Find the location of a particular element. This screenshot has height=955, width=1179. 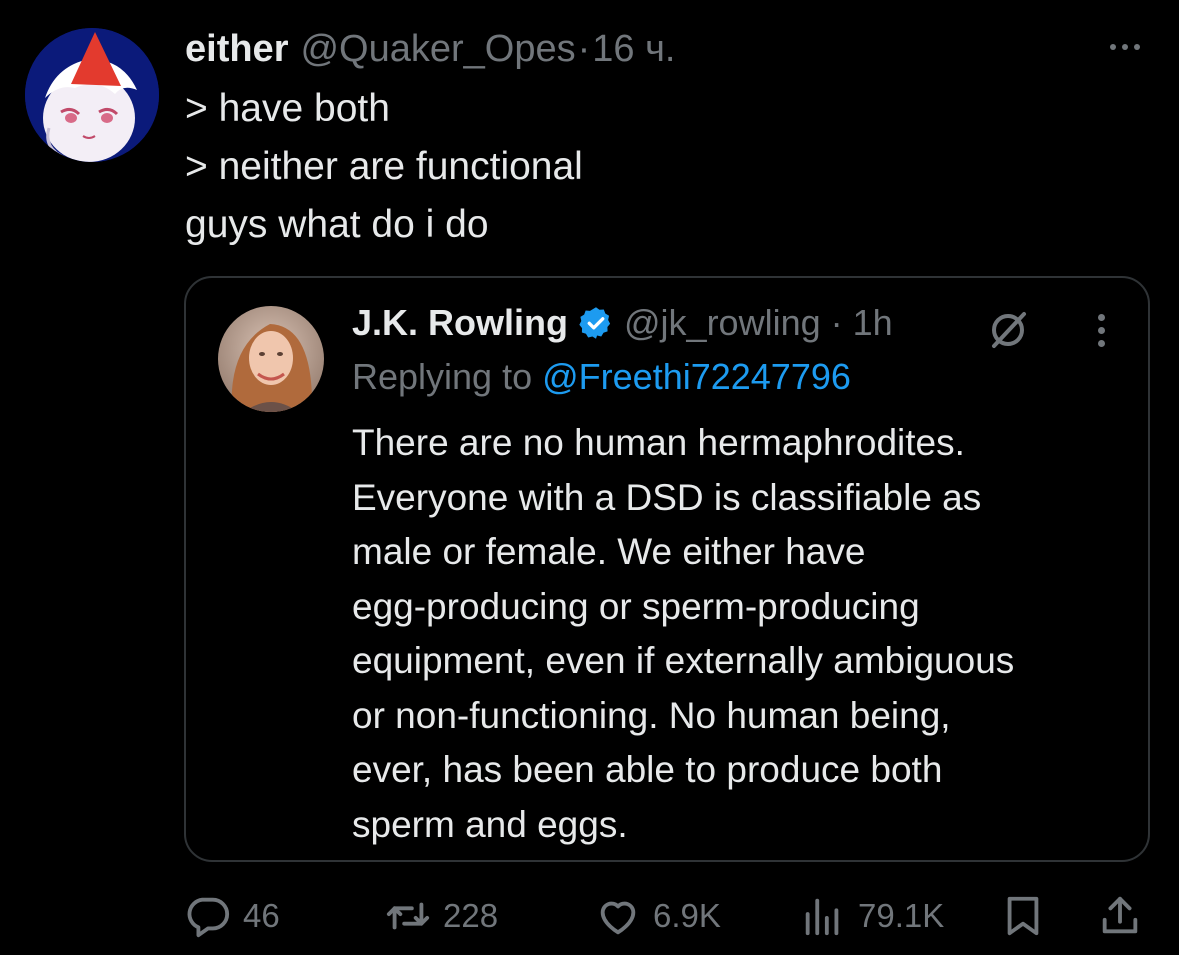

share-button is located at coordinates (1120, 916).